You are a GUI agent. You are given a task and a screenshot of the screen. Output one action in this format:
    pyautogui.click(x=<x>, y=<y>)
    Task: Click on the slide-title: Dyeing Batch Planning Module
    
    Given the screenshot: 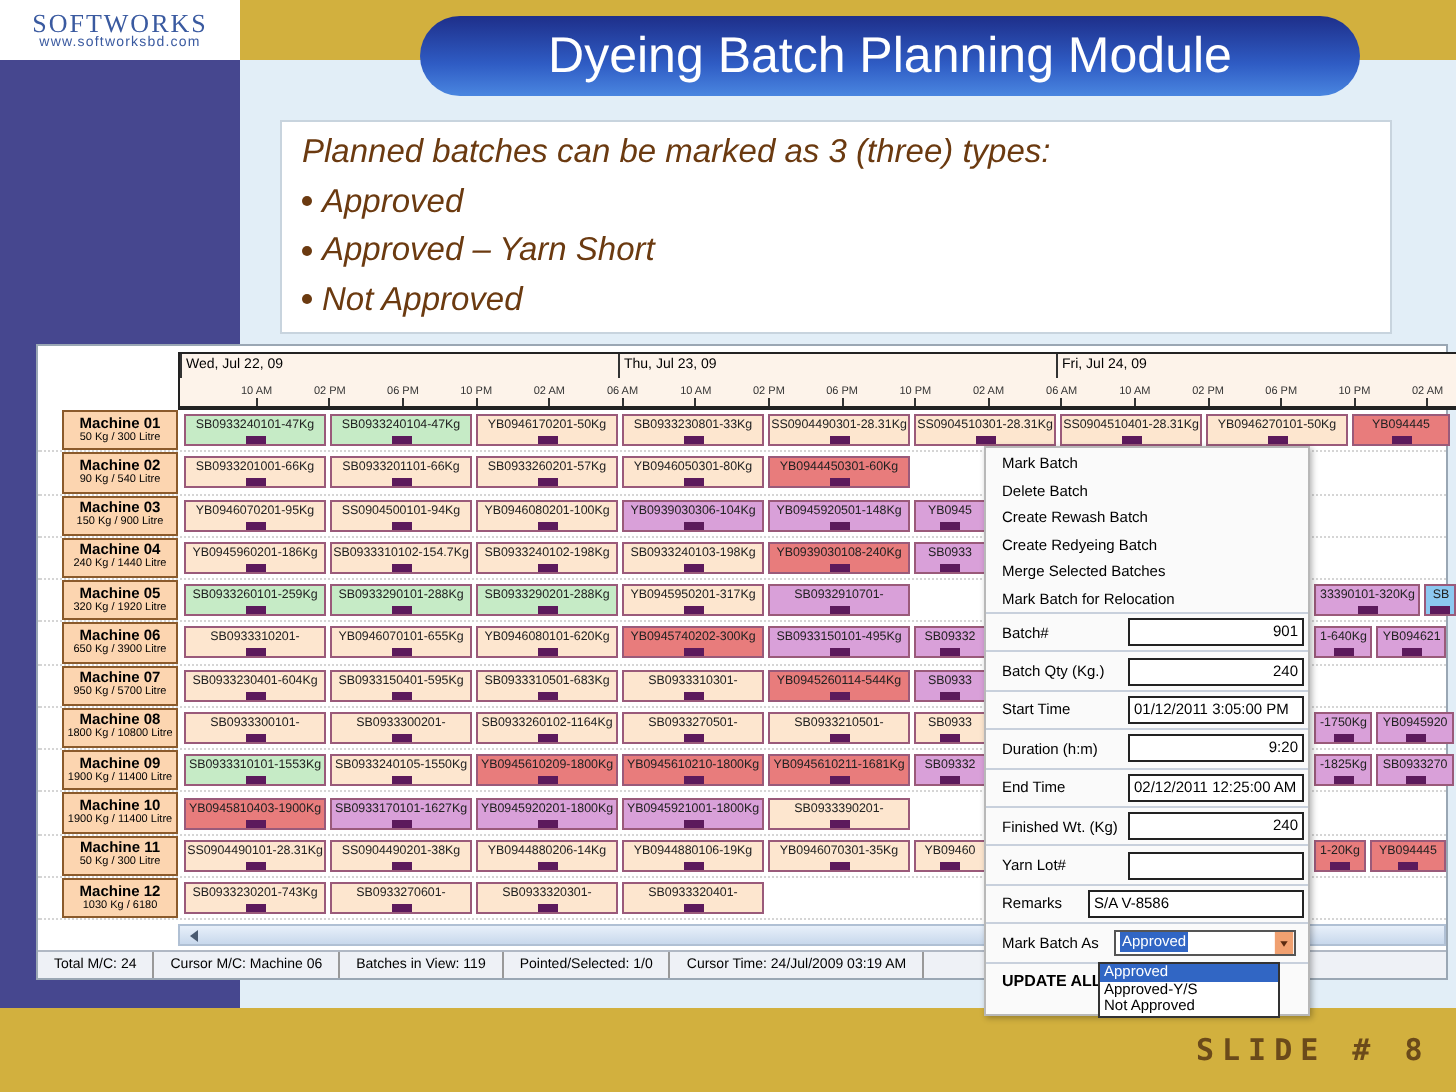 What is the action you would take?
    pyautogui.click(x=890, y=56)
    